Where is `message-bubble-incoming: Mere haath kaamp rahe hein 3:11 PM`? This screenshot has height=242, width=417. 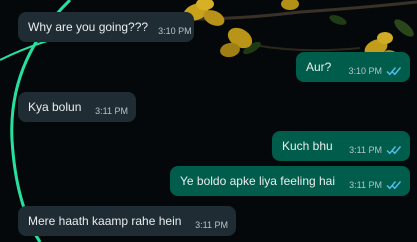
message-bubble-incoming: Mere haath kaamp rahe hein 3:11 PM is located at coordinates (127, 221).